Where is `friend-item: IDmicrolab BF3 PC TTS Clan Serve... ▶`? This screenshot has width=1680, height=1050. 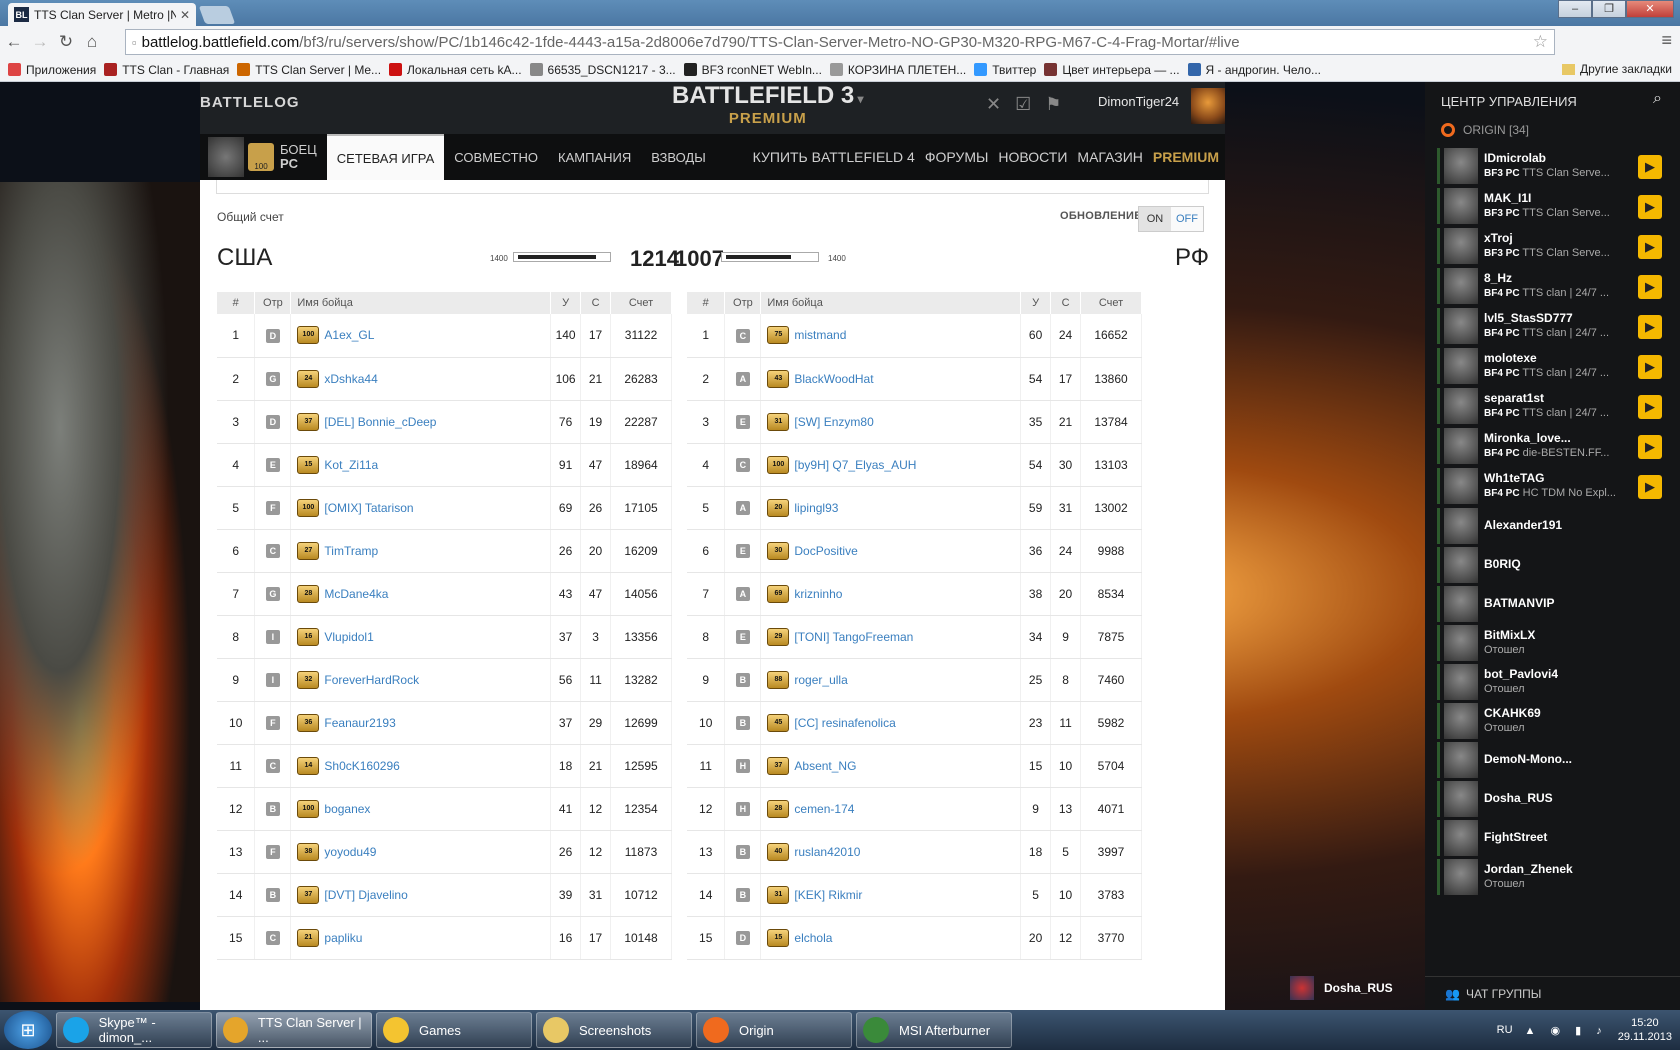
friend-item: IDmicrolab BF3 PC TTS Clan Serve... ▶ is located at coordinates (1552, 166).